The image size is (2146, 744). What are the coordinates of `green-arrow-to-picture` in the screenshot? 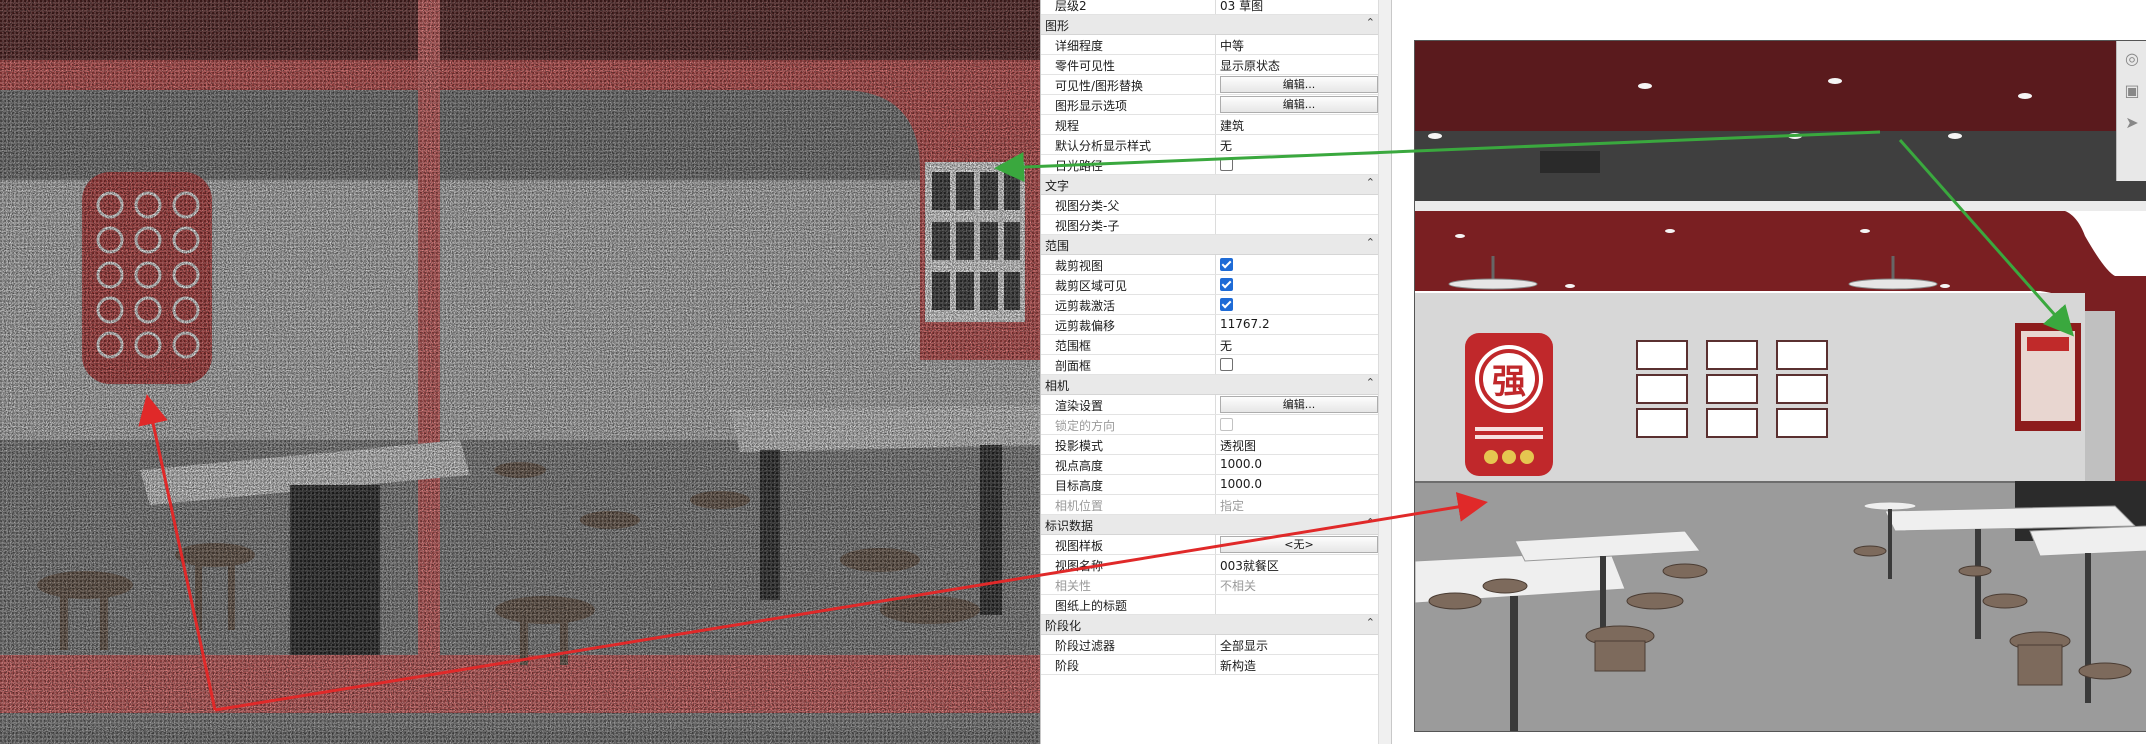 It's located at (1986, 238).